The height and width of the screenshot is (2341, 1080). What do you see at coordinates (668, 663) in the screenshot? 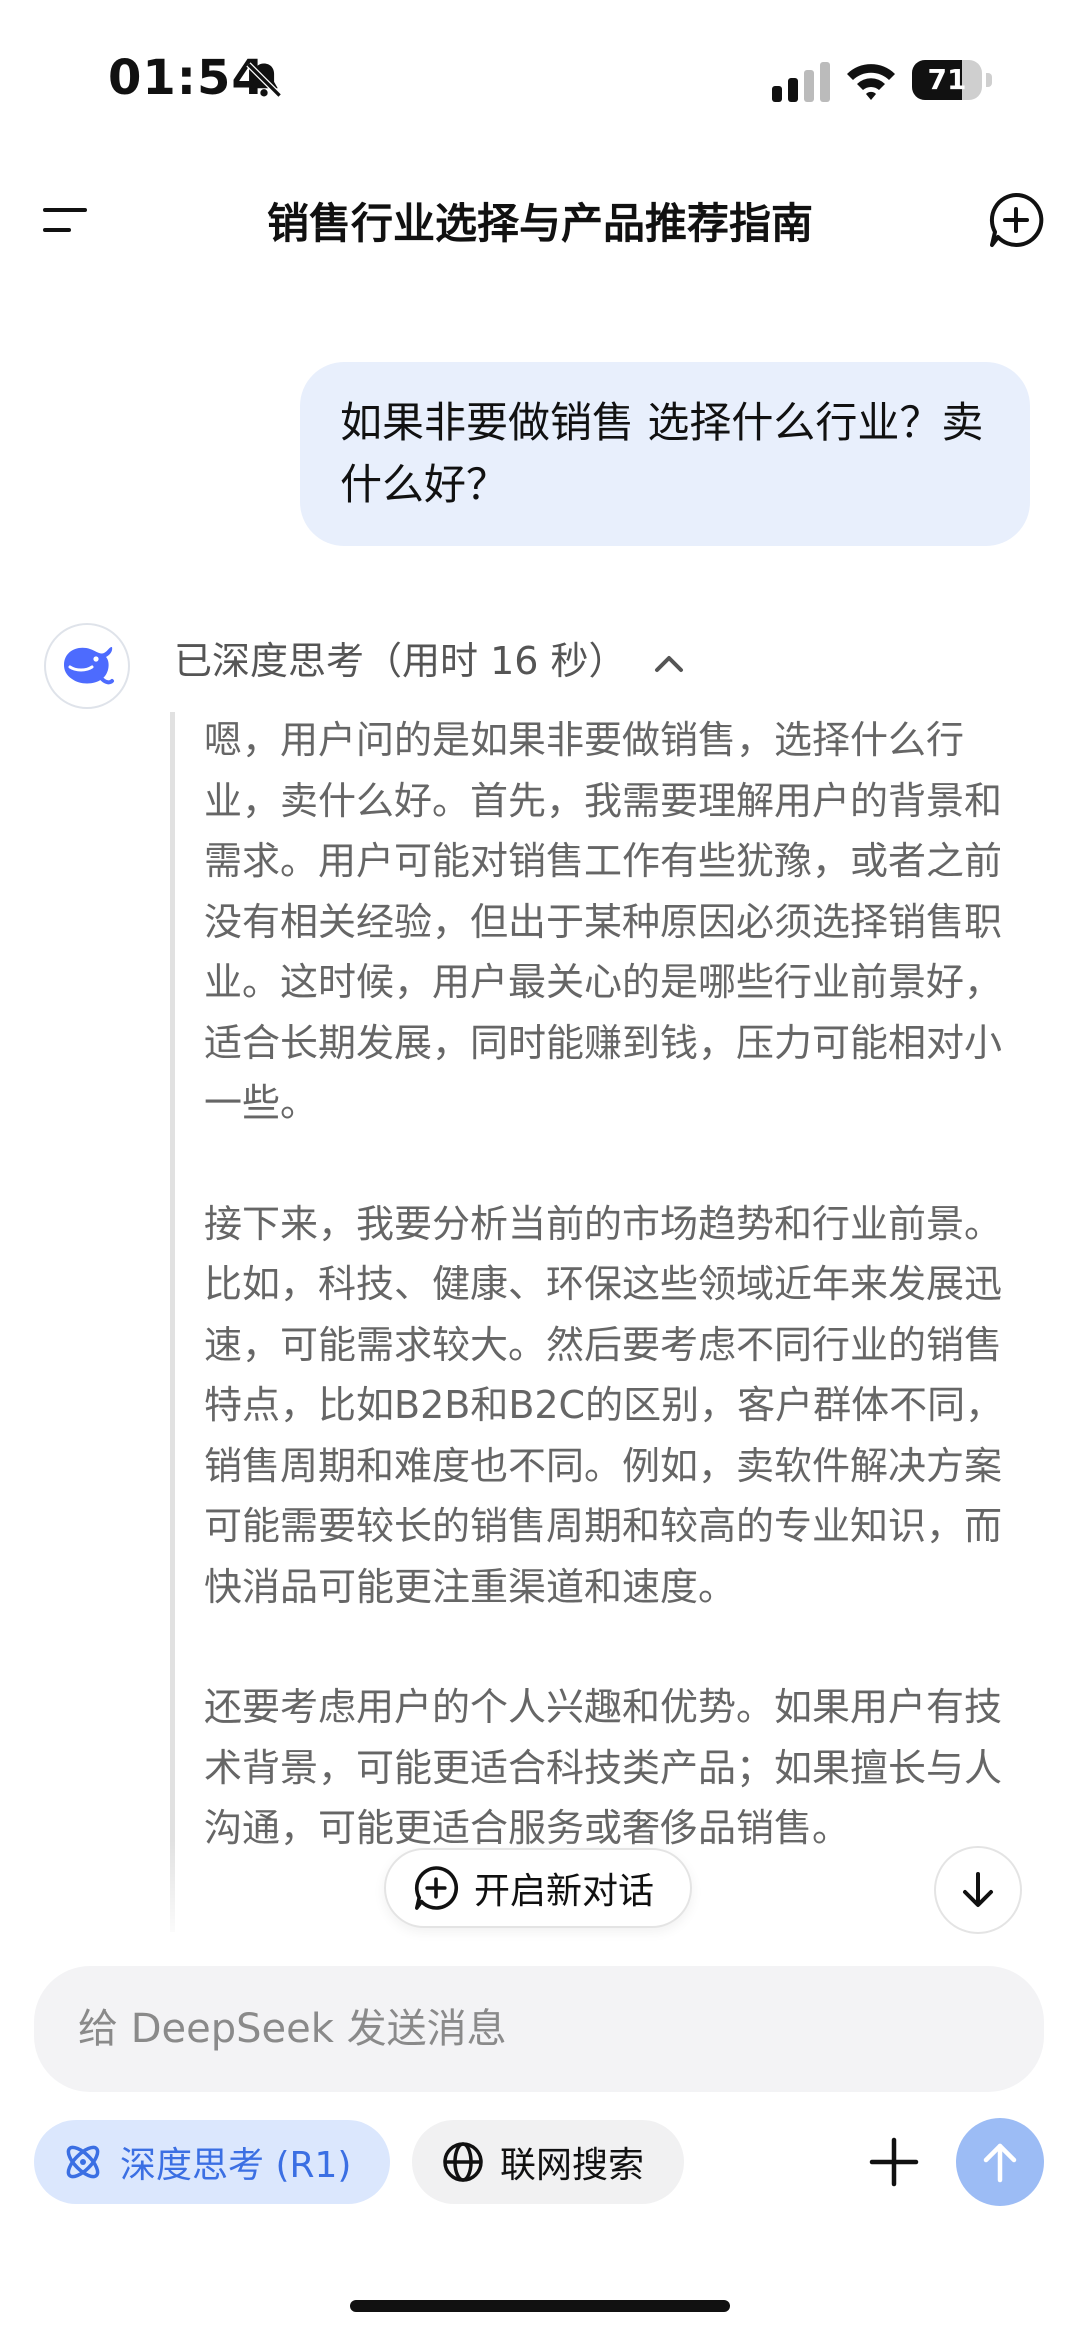
I see `chevron-up-icon` at bounding box center [668, 663].